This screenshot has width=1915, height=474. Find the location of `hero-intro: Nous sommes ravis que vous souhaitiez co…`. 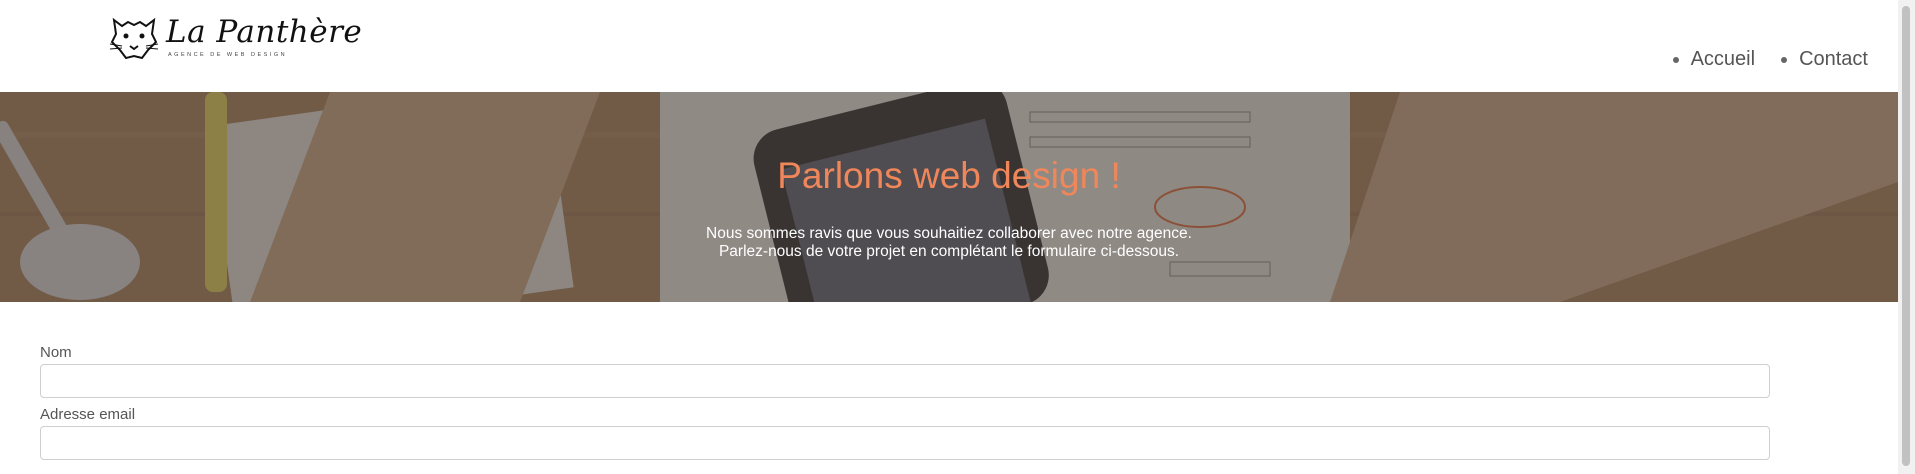

hero-intro: Nous sommes ravis que vous souhaitiez co… is located at coordinates (949, 243).